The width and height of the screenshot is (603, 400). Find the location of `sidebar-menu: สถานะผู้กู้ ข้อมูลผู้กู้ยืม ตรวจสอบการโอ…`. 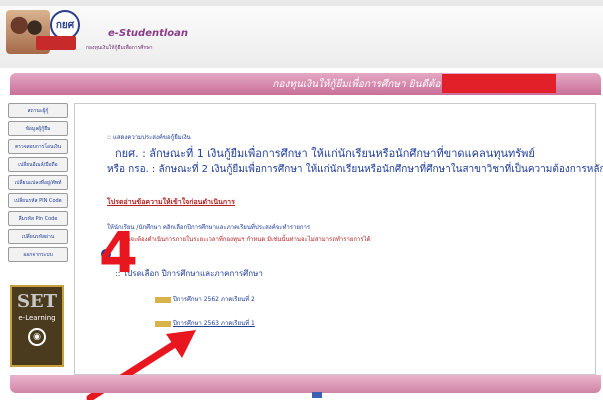

sidebar-menu: สถานะผู้กู้ ข้อมูลผู้กู้ยืม ตรวจสอบการโอ… is located at coordinates (39, 235).